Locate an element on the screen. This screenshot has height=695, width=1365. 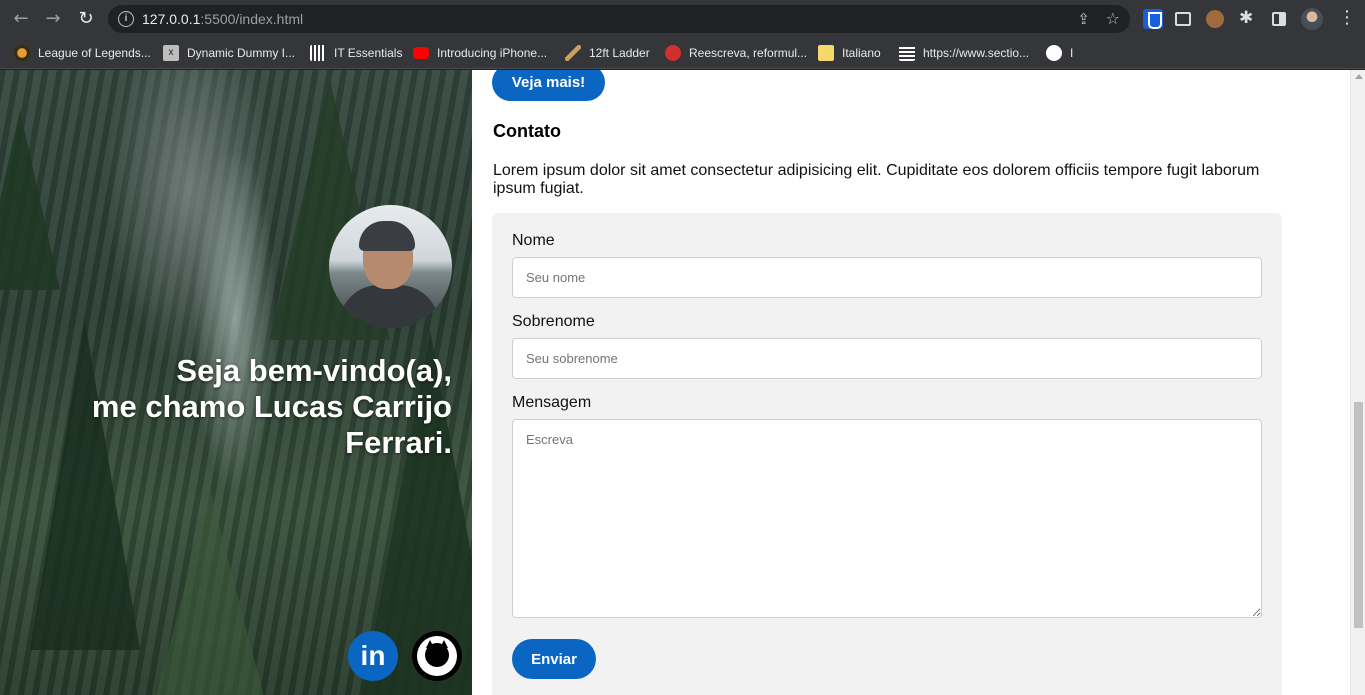
bookmark-label: Italiano is located at coordinates (861, 53).